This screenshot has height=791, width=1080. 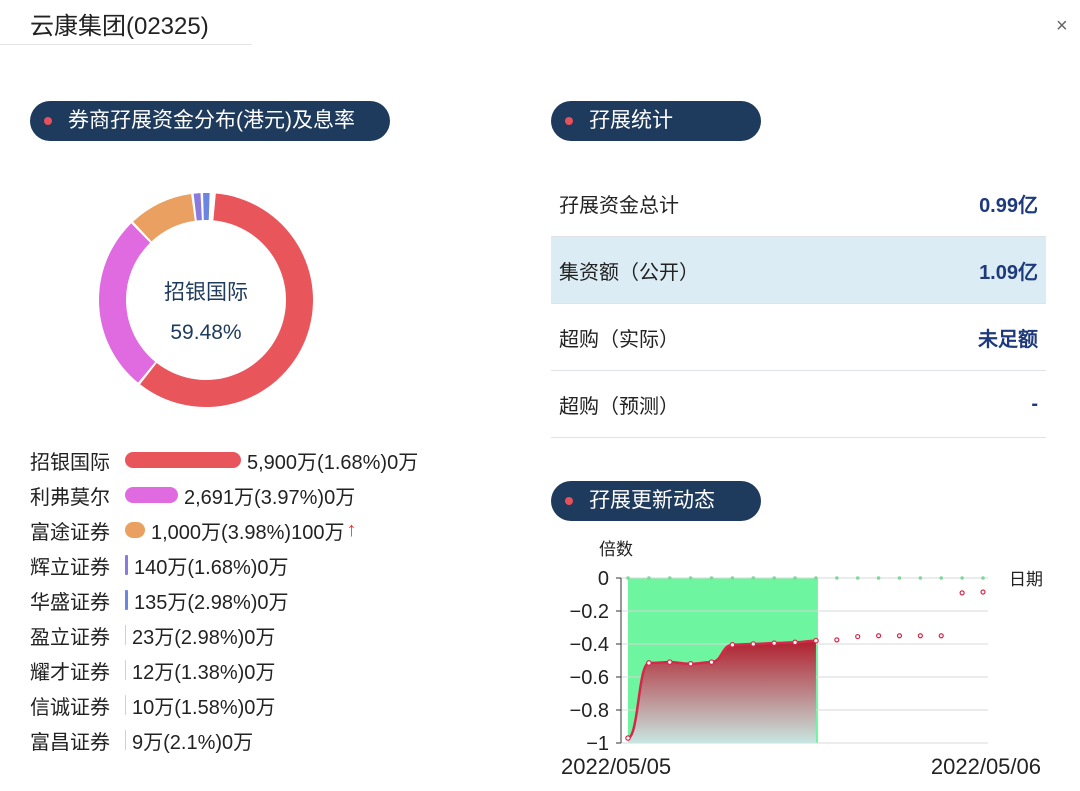 What do you see at coordinates (204, 672) in the screenshot?
I see `broker-value: 12万(1.38%)0万` at bounding box center [204, 672].